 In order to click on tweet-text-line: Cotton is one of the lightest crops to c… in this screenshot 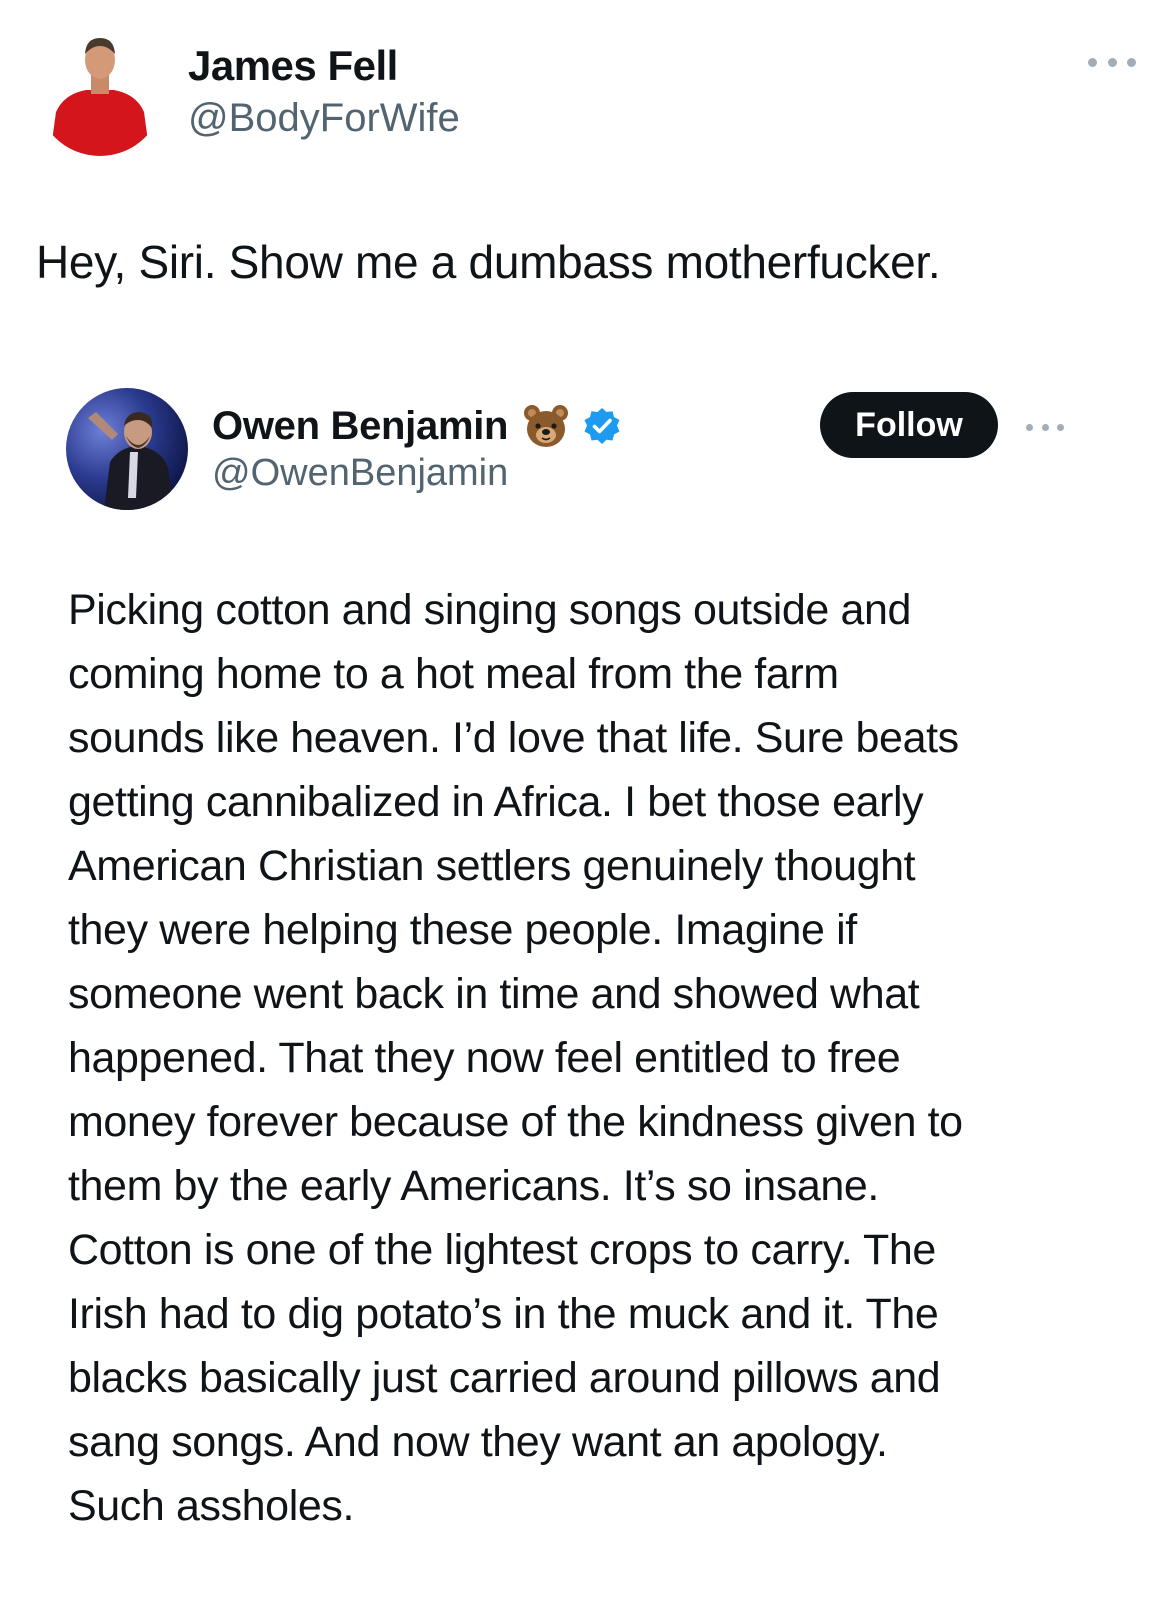, I will do `click(502, 1250)`.